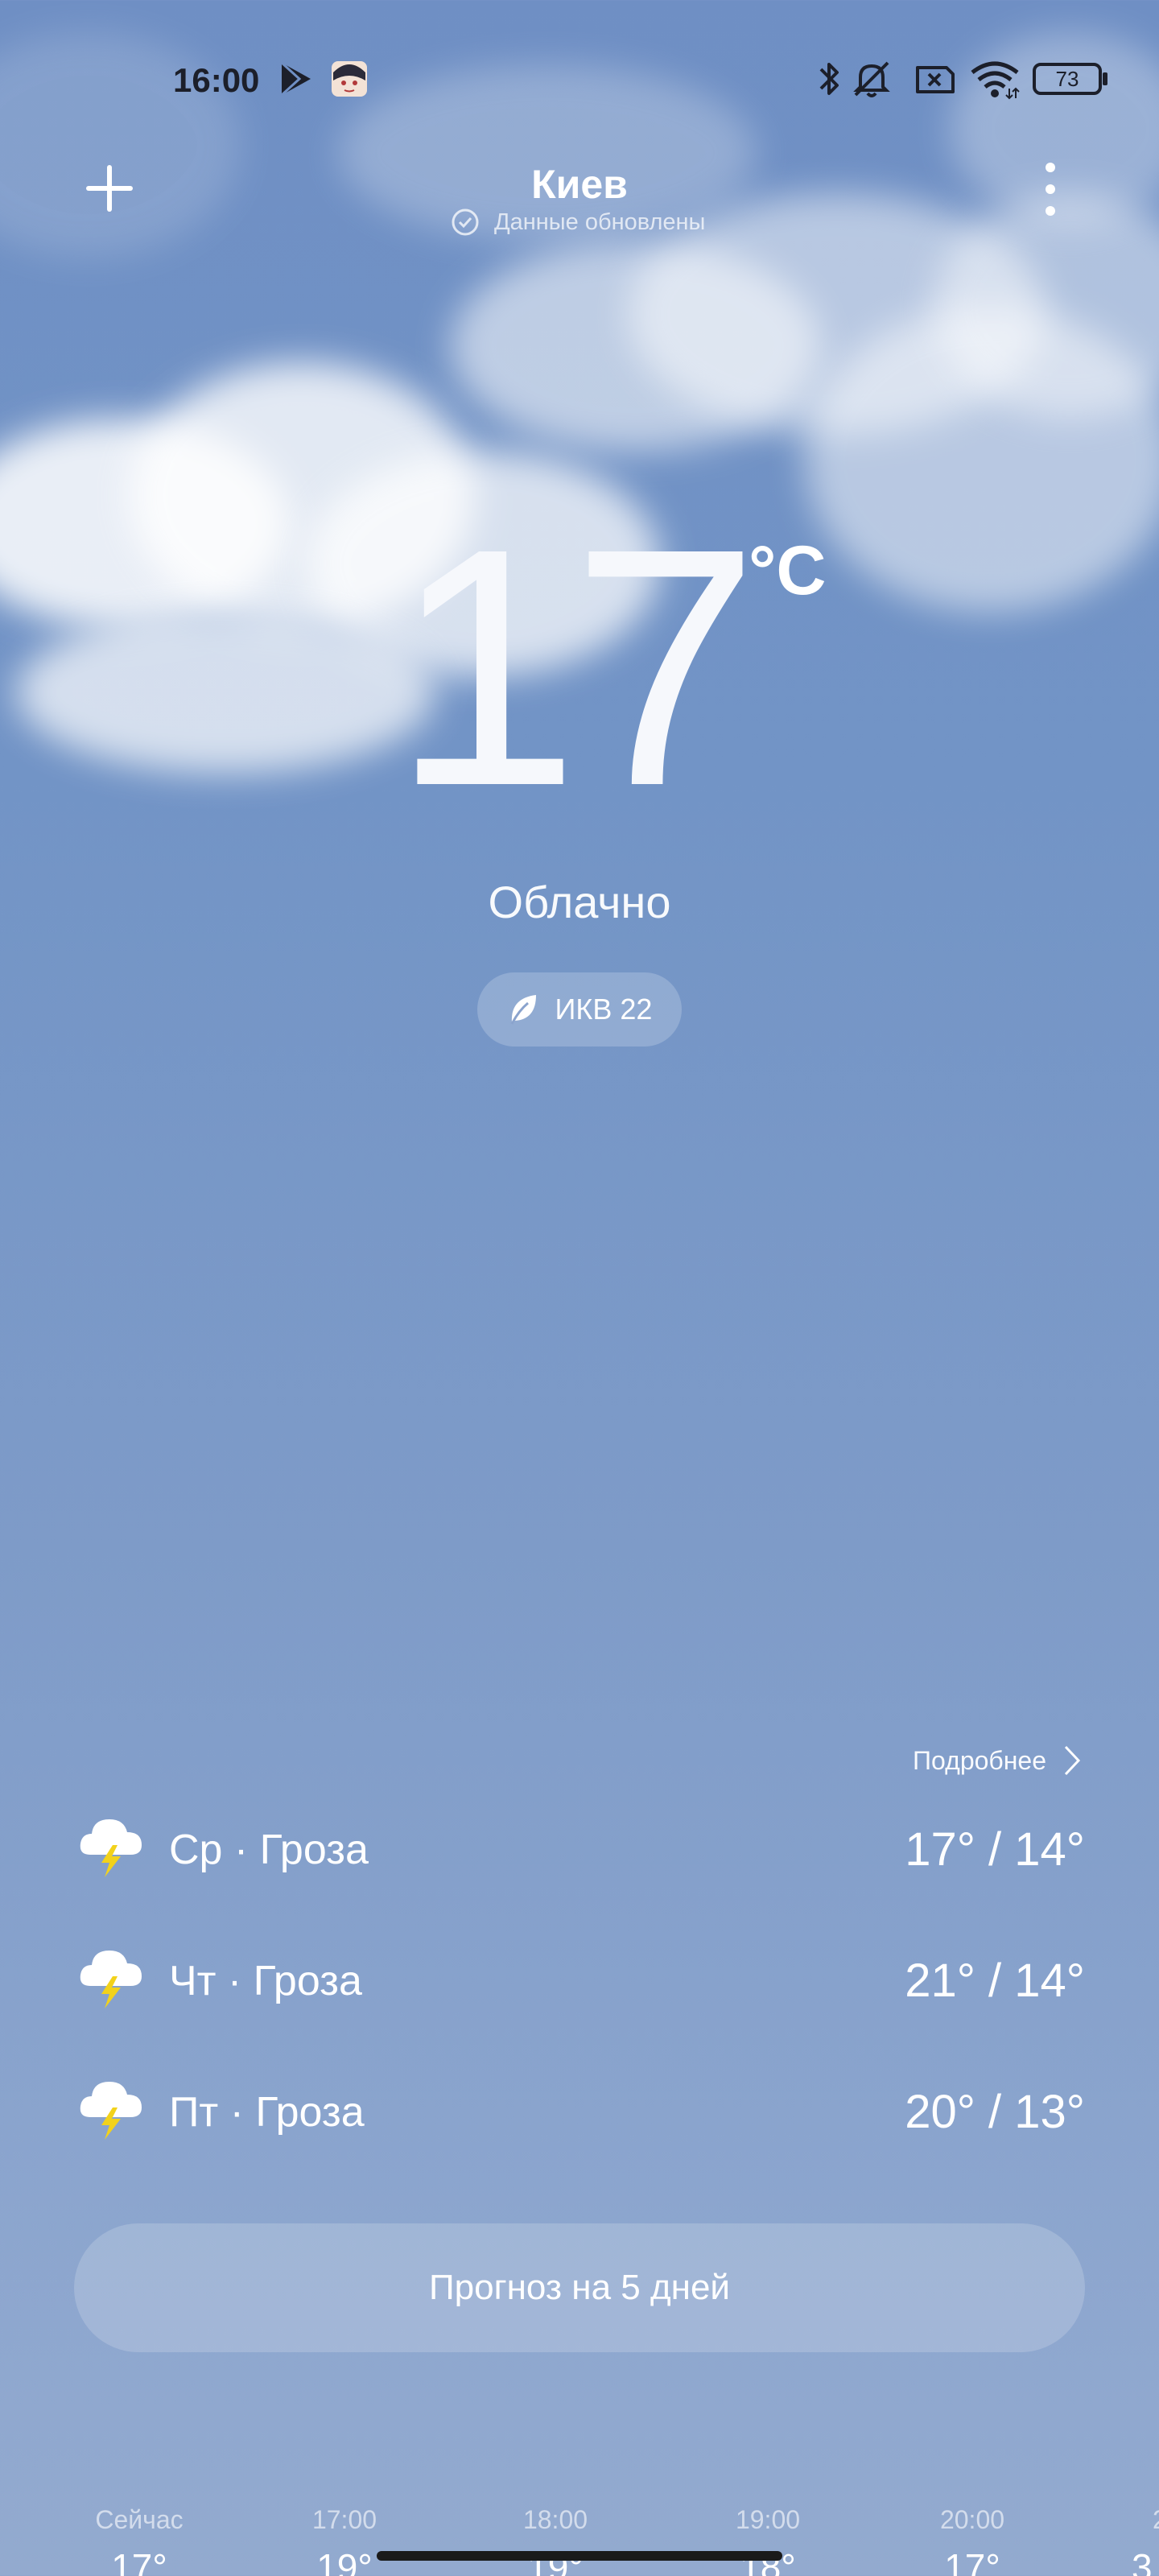  Describe the element at coordinates (344, 2519) in the screenshot. I see `hourly-time: 17:00` at that location.